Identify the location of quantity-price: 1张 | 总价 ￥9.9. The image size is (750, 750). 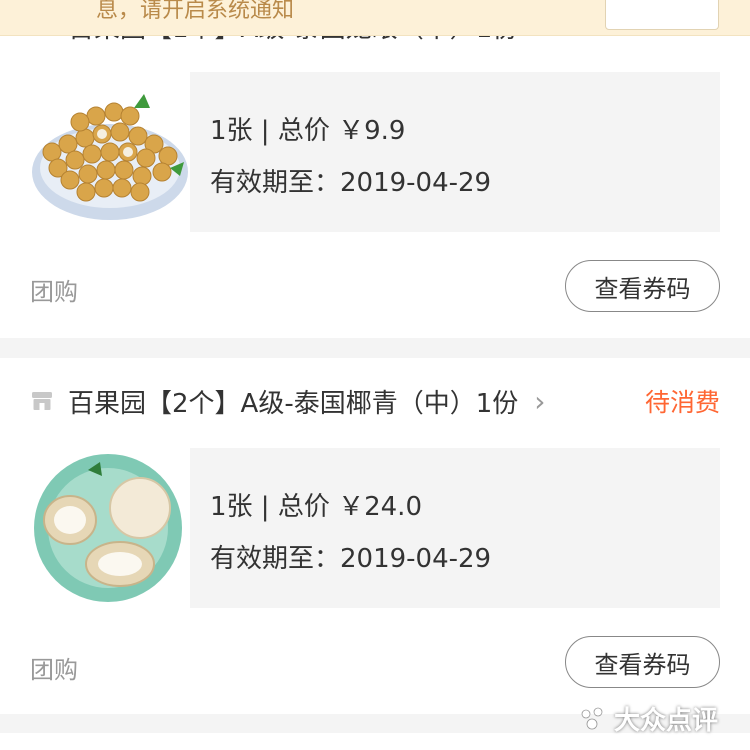
(308, 131).